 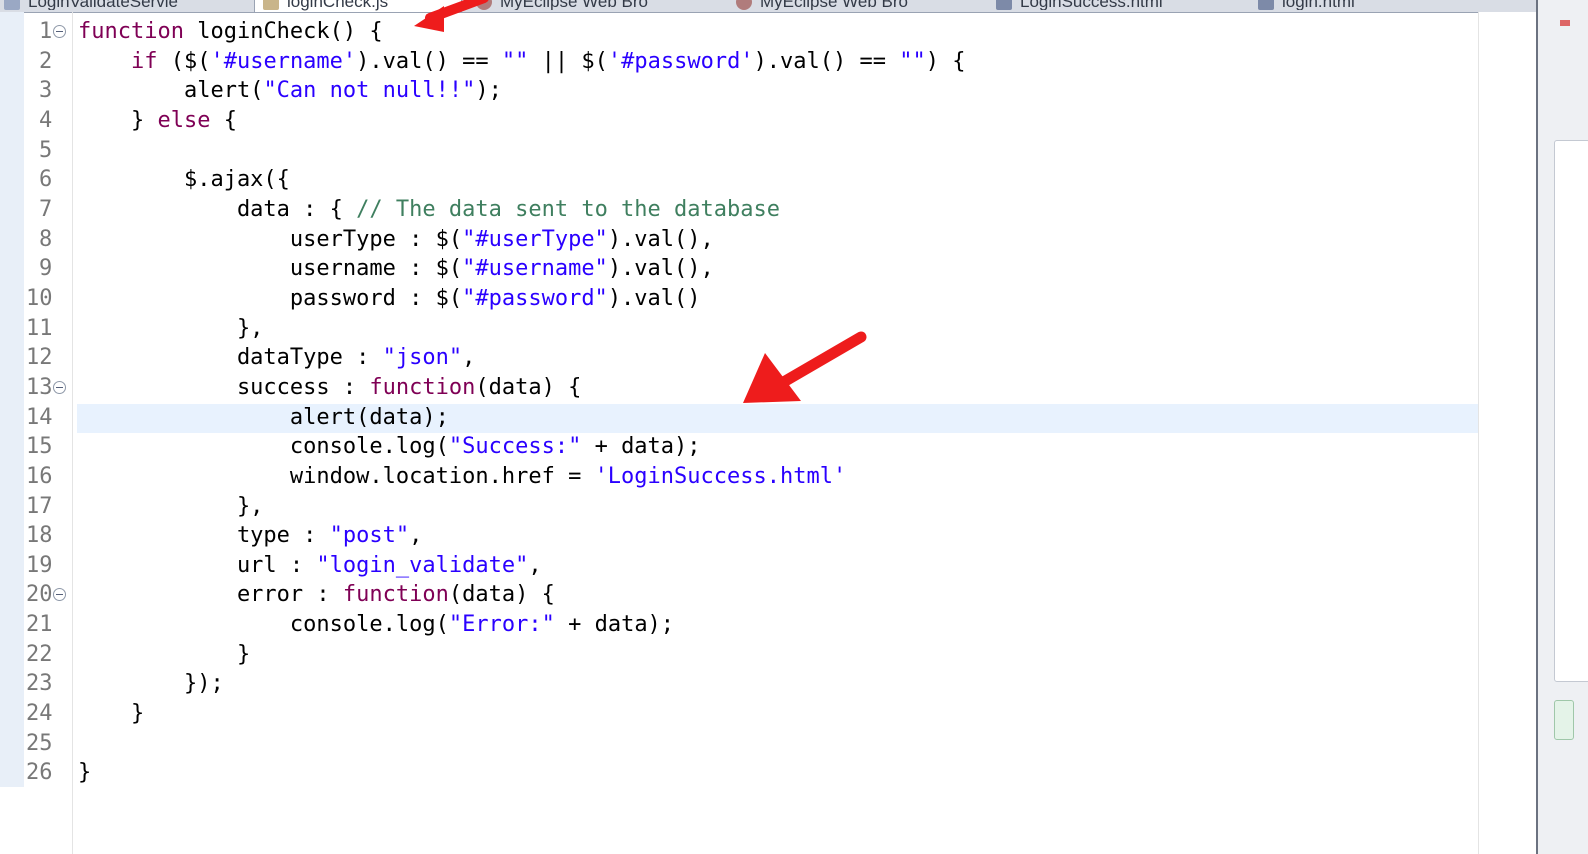 What do you see at coordinates (39, 714) in the screenshot?
I see `line-number: 24` at bounding box center [39, 714].